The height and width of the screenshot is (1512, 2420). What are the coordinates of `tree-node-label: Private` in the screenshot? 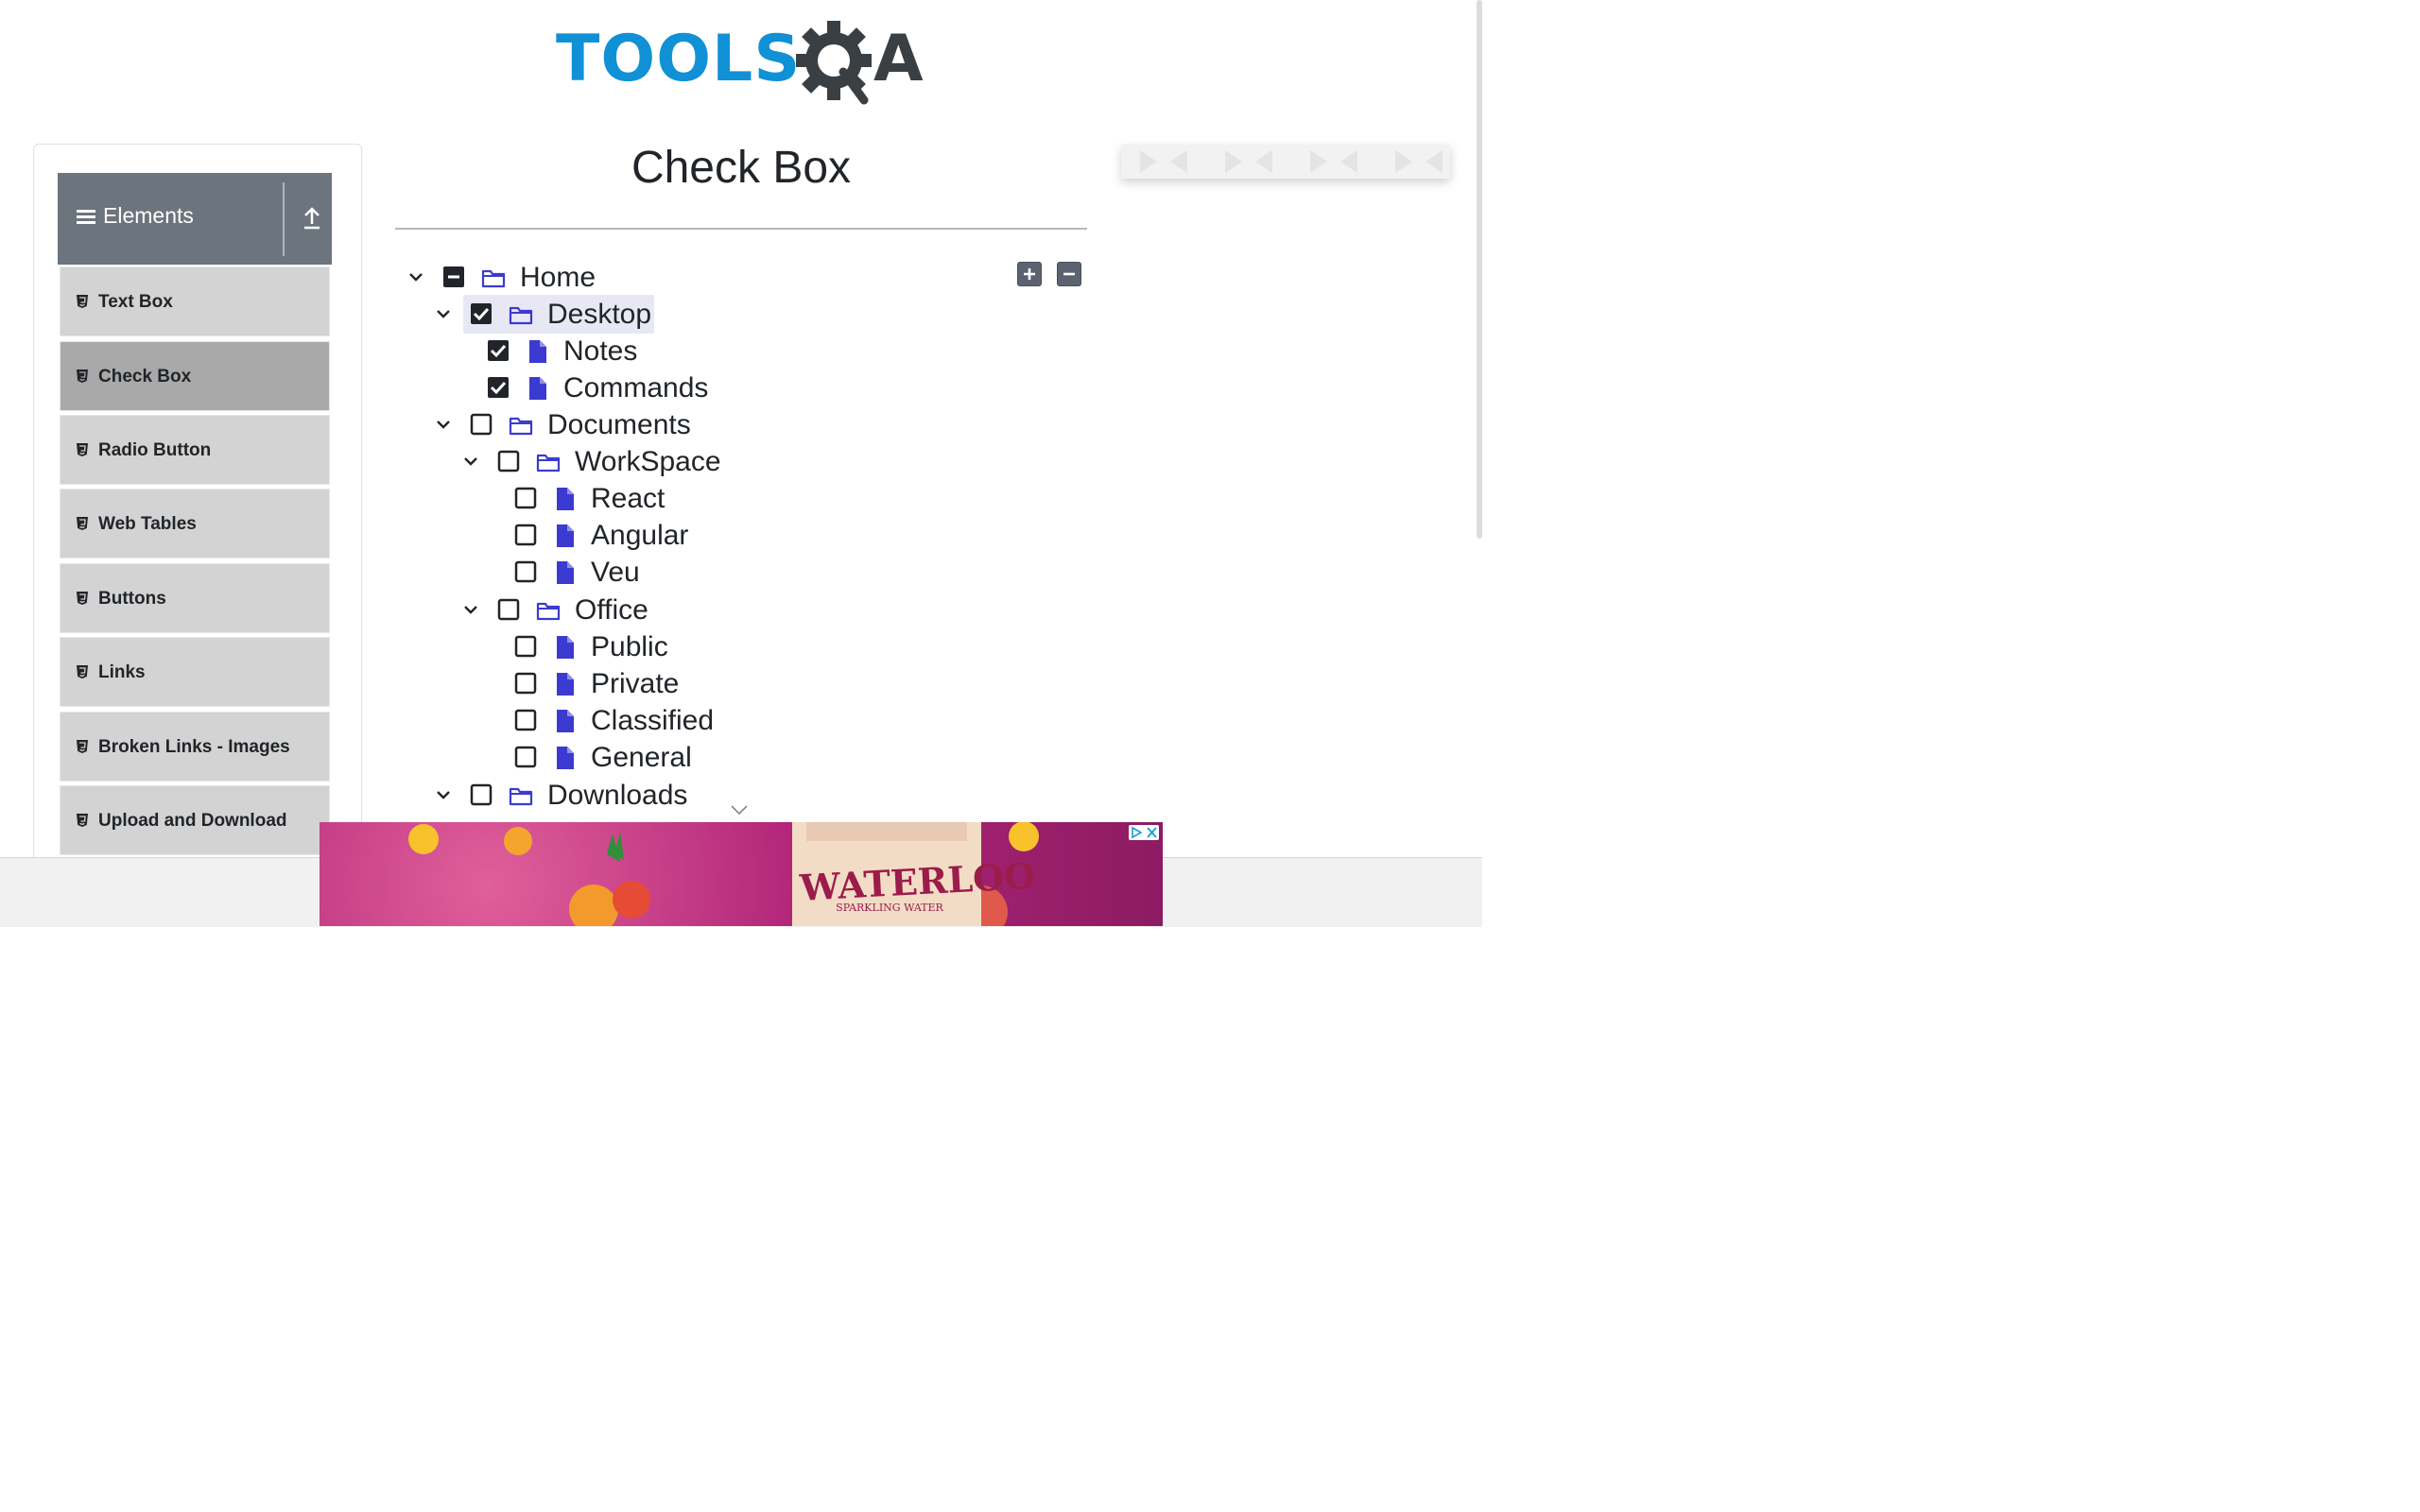 It's located at (635, 684).